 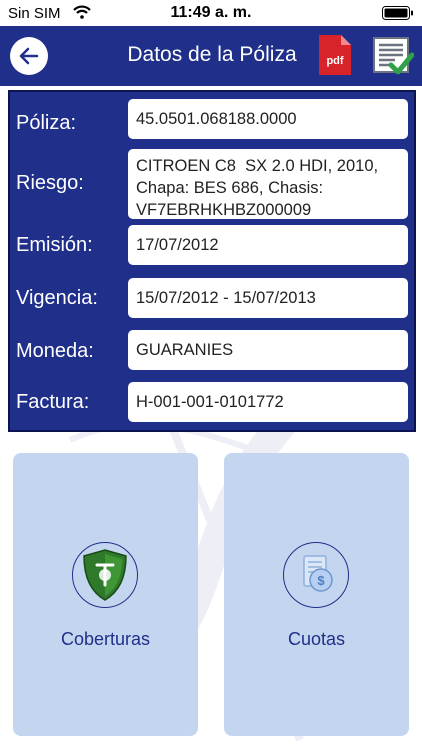 I want to click on back-arrow-icon, so click(x=29, y=56).